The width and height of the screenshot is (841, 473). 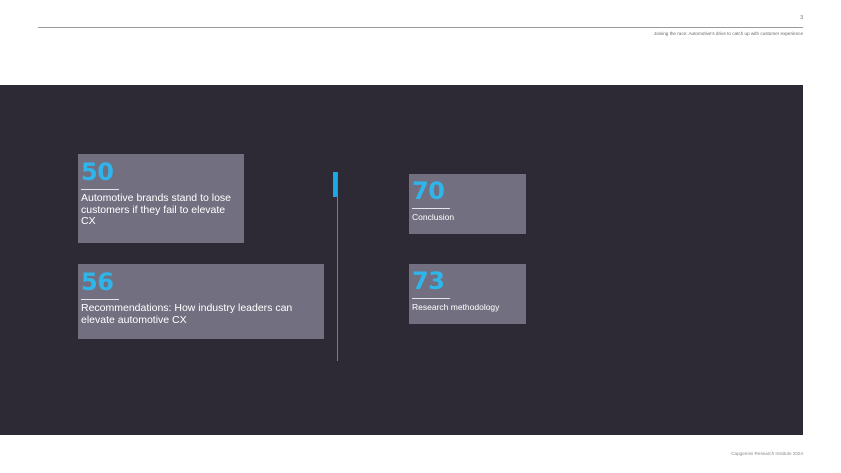 I want to click on toc-page-number: 56, so click(x=97, y=282).